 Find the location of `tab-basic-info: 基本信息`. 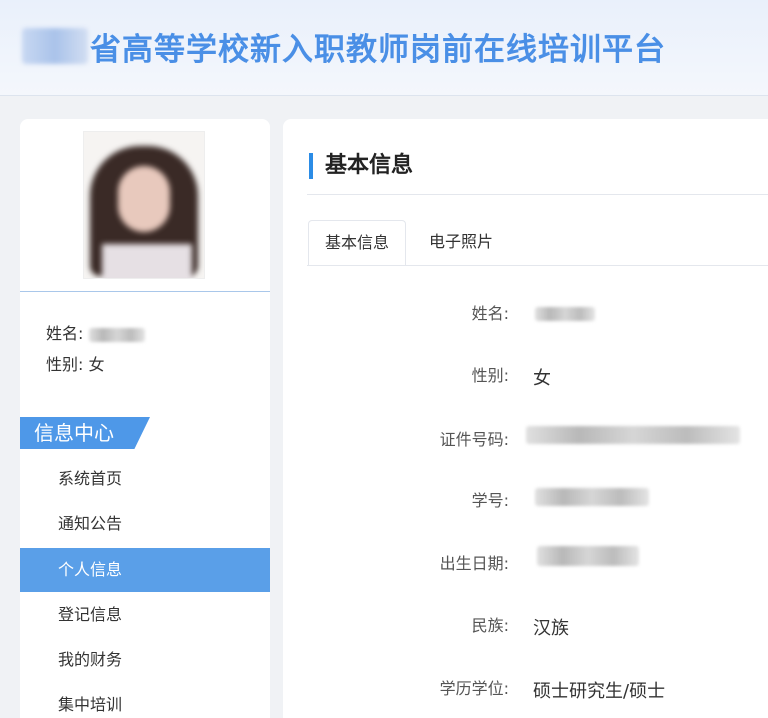

tab-basic-info: 基本信息 is located at coordinates (357, 243).